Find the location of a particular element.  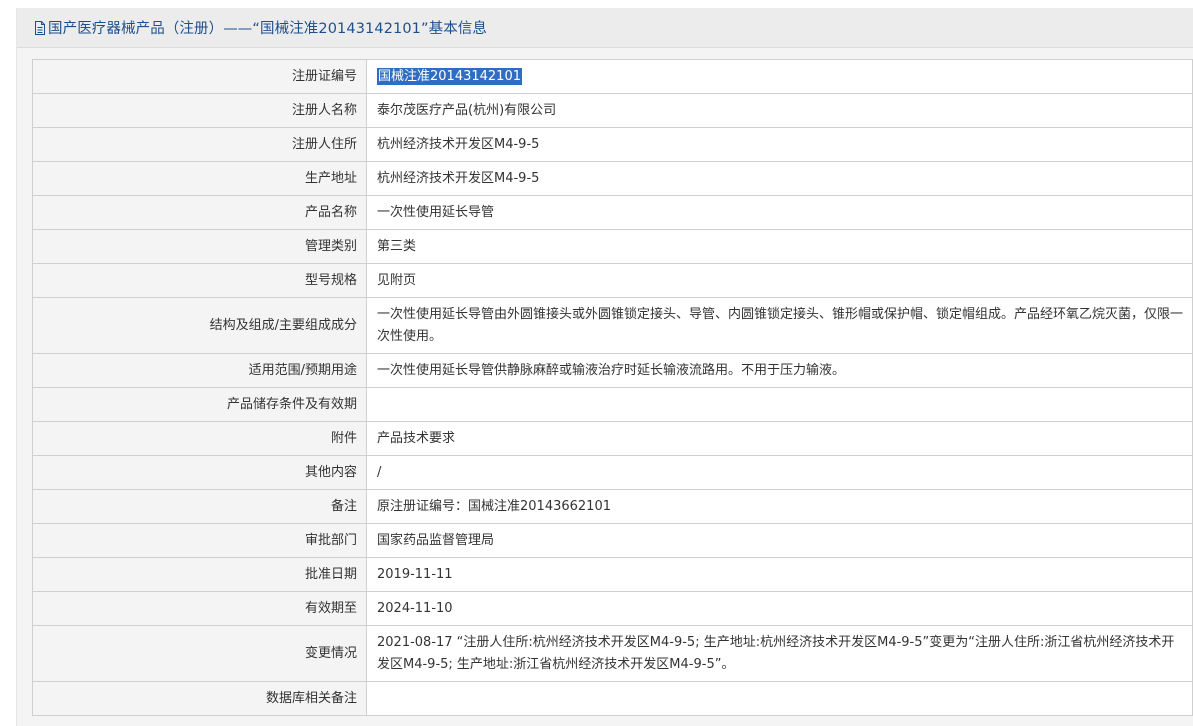

row-value: 泰尔茂医疗产品(杭州)有限公司 is located at coordinates (779, 110).